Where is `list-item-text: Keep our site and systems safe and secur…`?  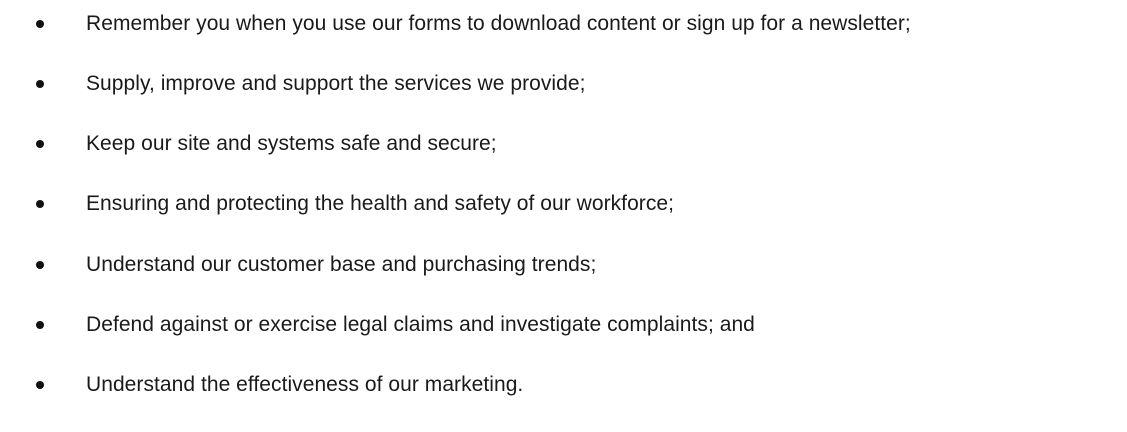 list-item-text: Keep our site and systems safe and secur… is located at coordinates (291, 143).